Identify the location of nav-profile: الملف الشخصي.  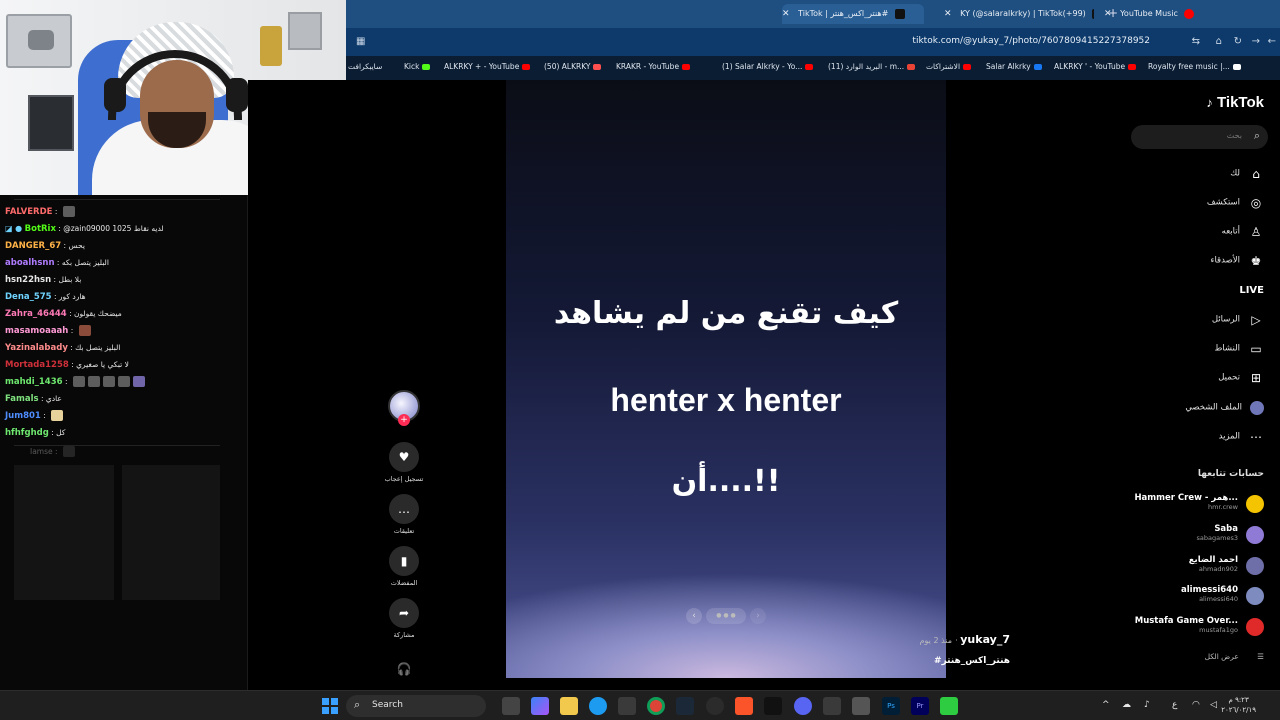
(1194, 406).